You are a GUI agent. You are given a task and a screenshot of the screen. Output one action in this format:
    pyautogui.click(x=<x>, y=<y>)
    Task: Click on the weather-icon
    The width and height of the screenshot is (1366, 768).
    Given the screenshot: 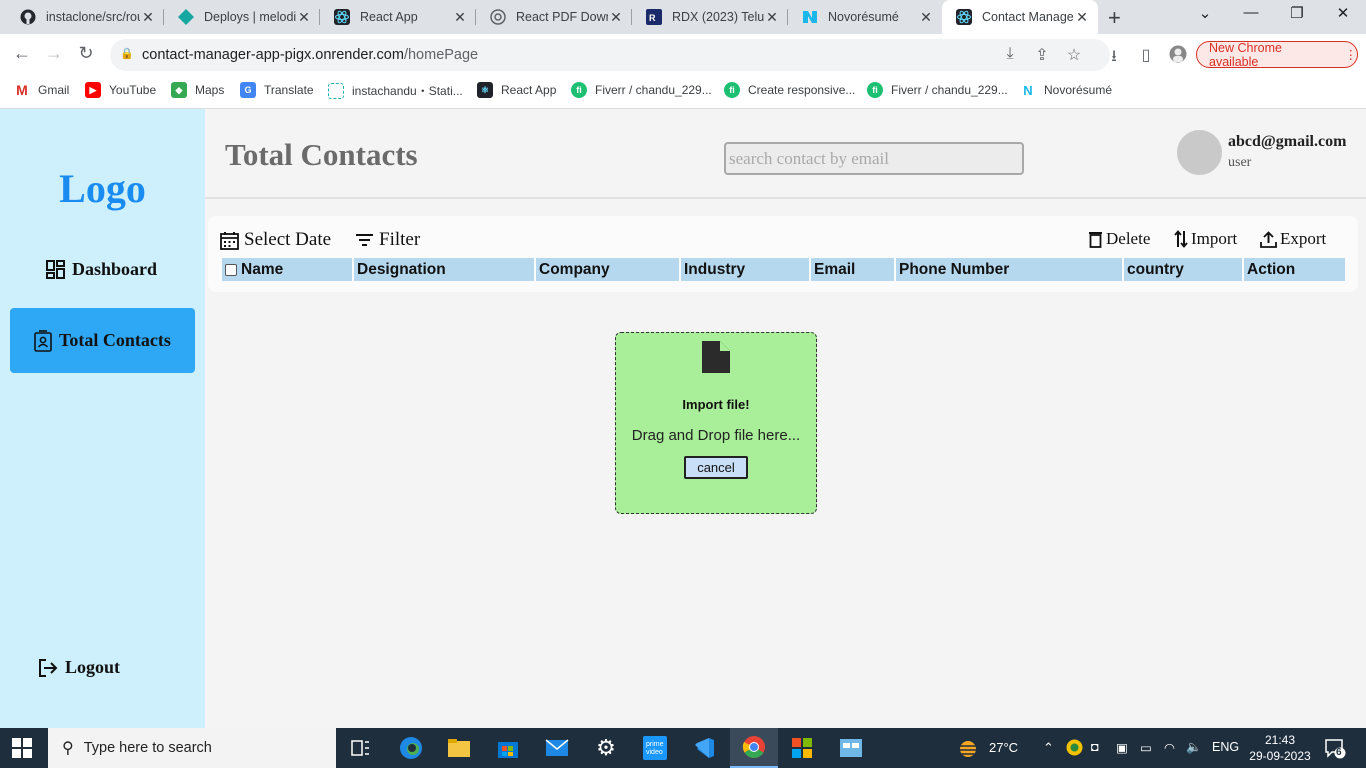 What is the action you would take?
    pyautogui.click(x=968, y=749)
    